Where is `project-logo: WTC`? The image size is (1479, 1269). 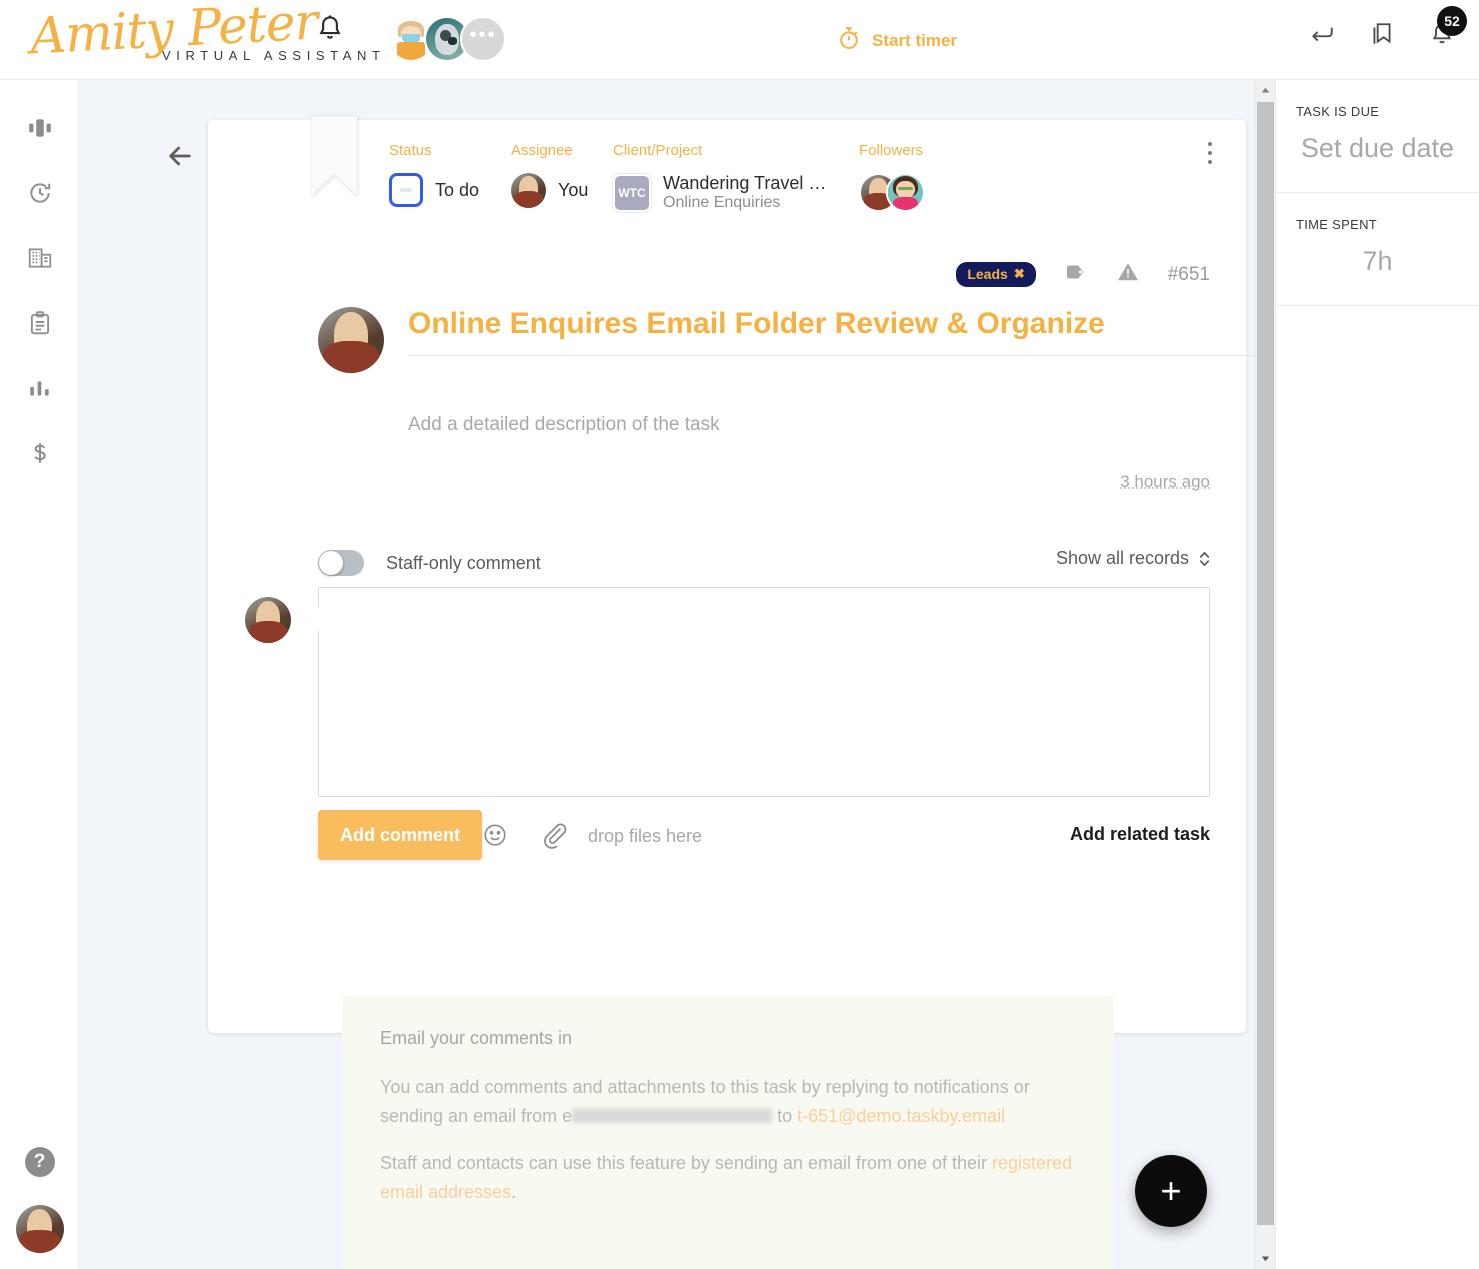
project-logo: WTC is located at coordinates (632, 193).